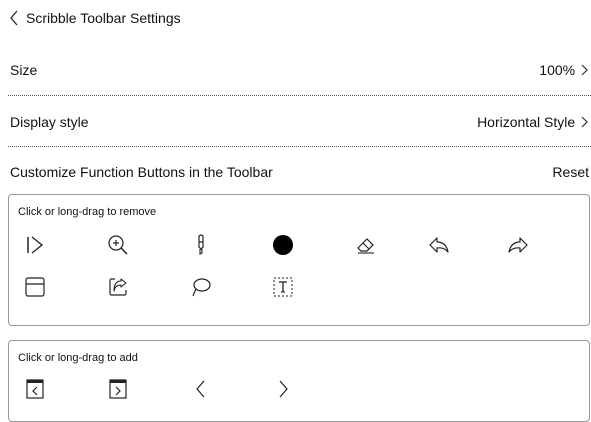 Image resolution: width=591 pixels, height=422 pixels. I want to click on pen-icon, so click(201, 244).